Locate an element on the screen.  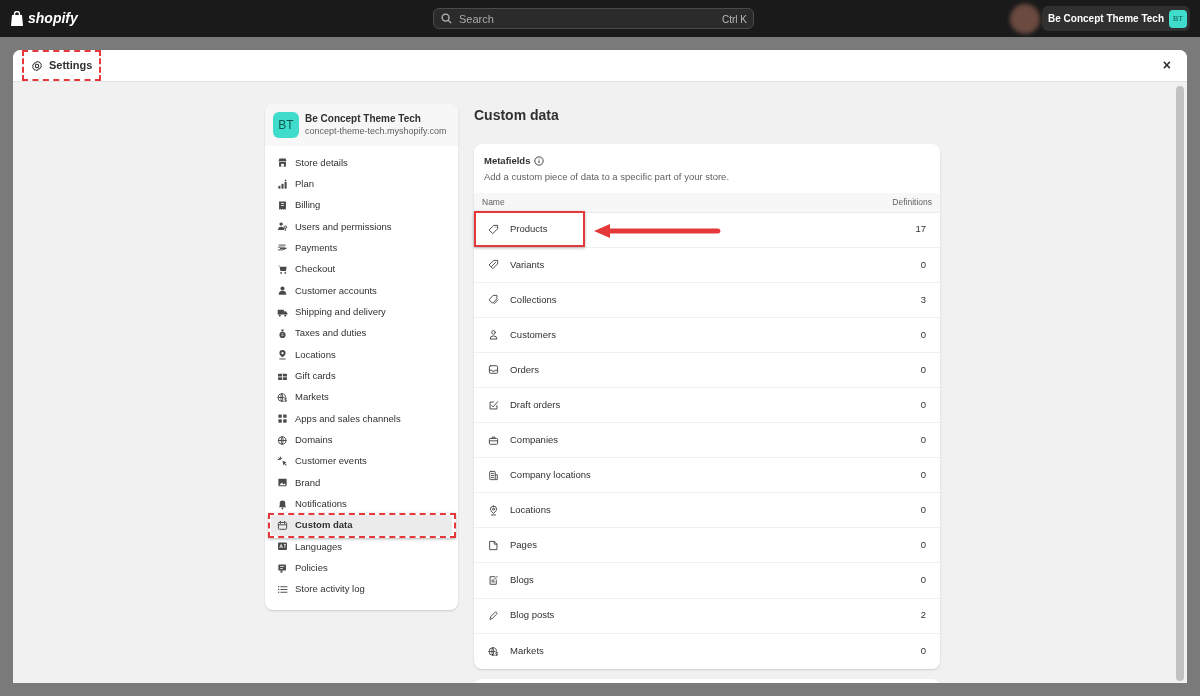
sidebar-item: Plan is located at coordinates (361, 184).